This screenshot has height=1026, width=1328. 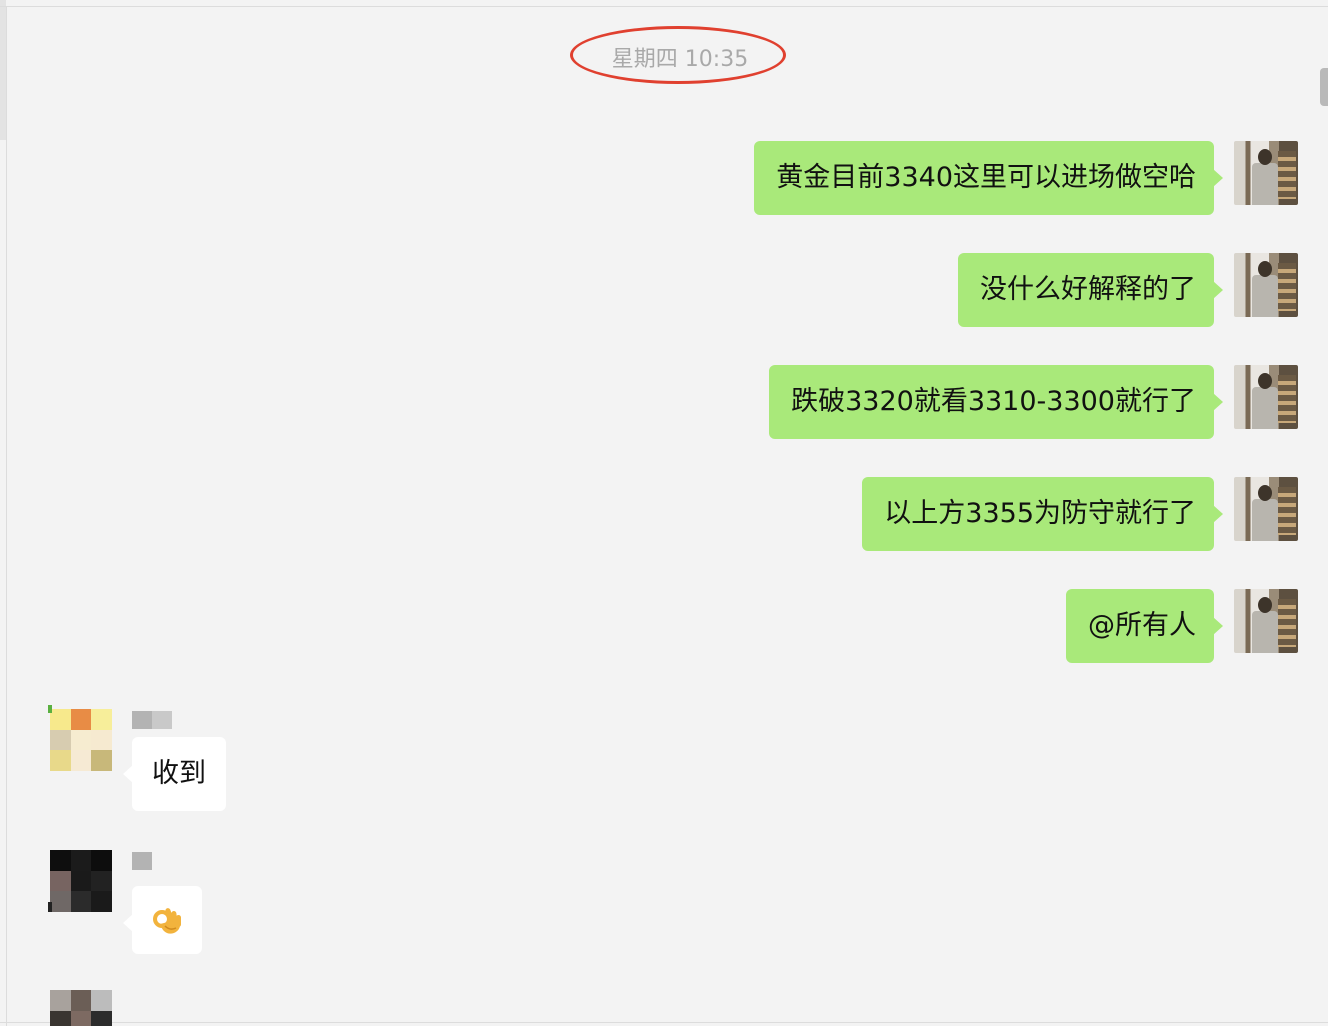 What do you see at coordinates (678, 55) in the screenshot?
I see `annotation-circle` at bounding box center [678, 55].